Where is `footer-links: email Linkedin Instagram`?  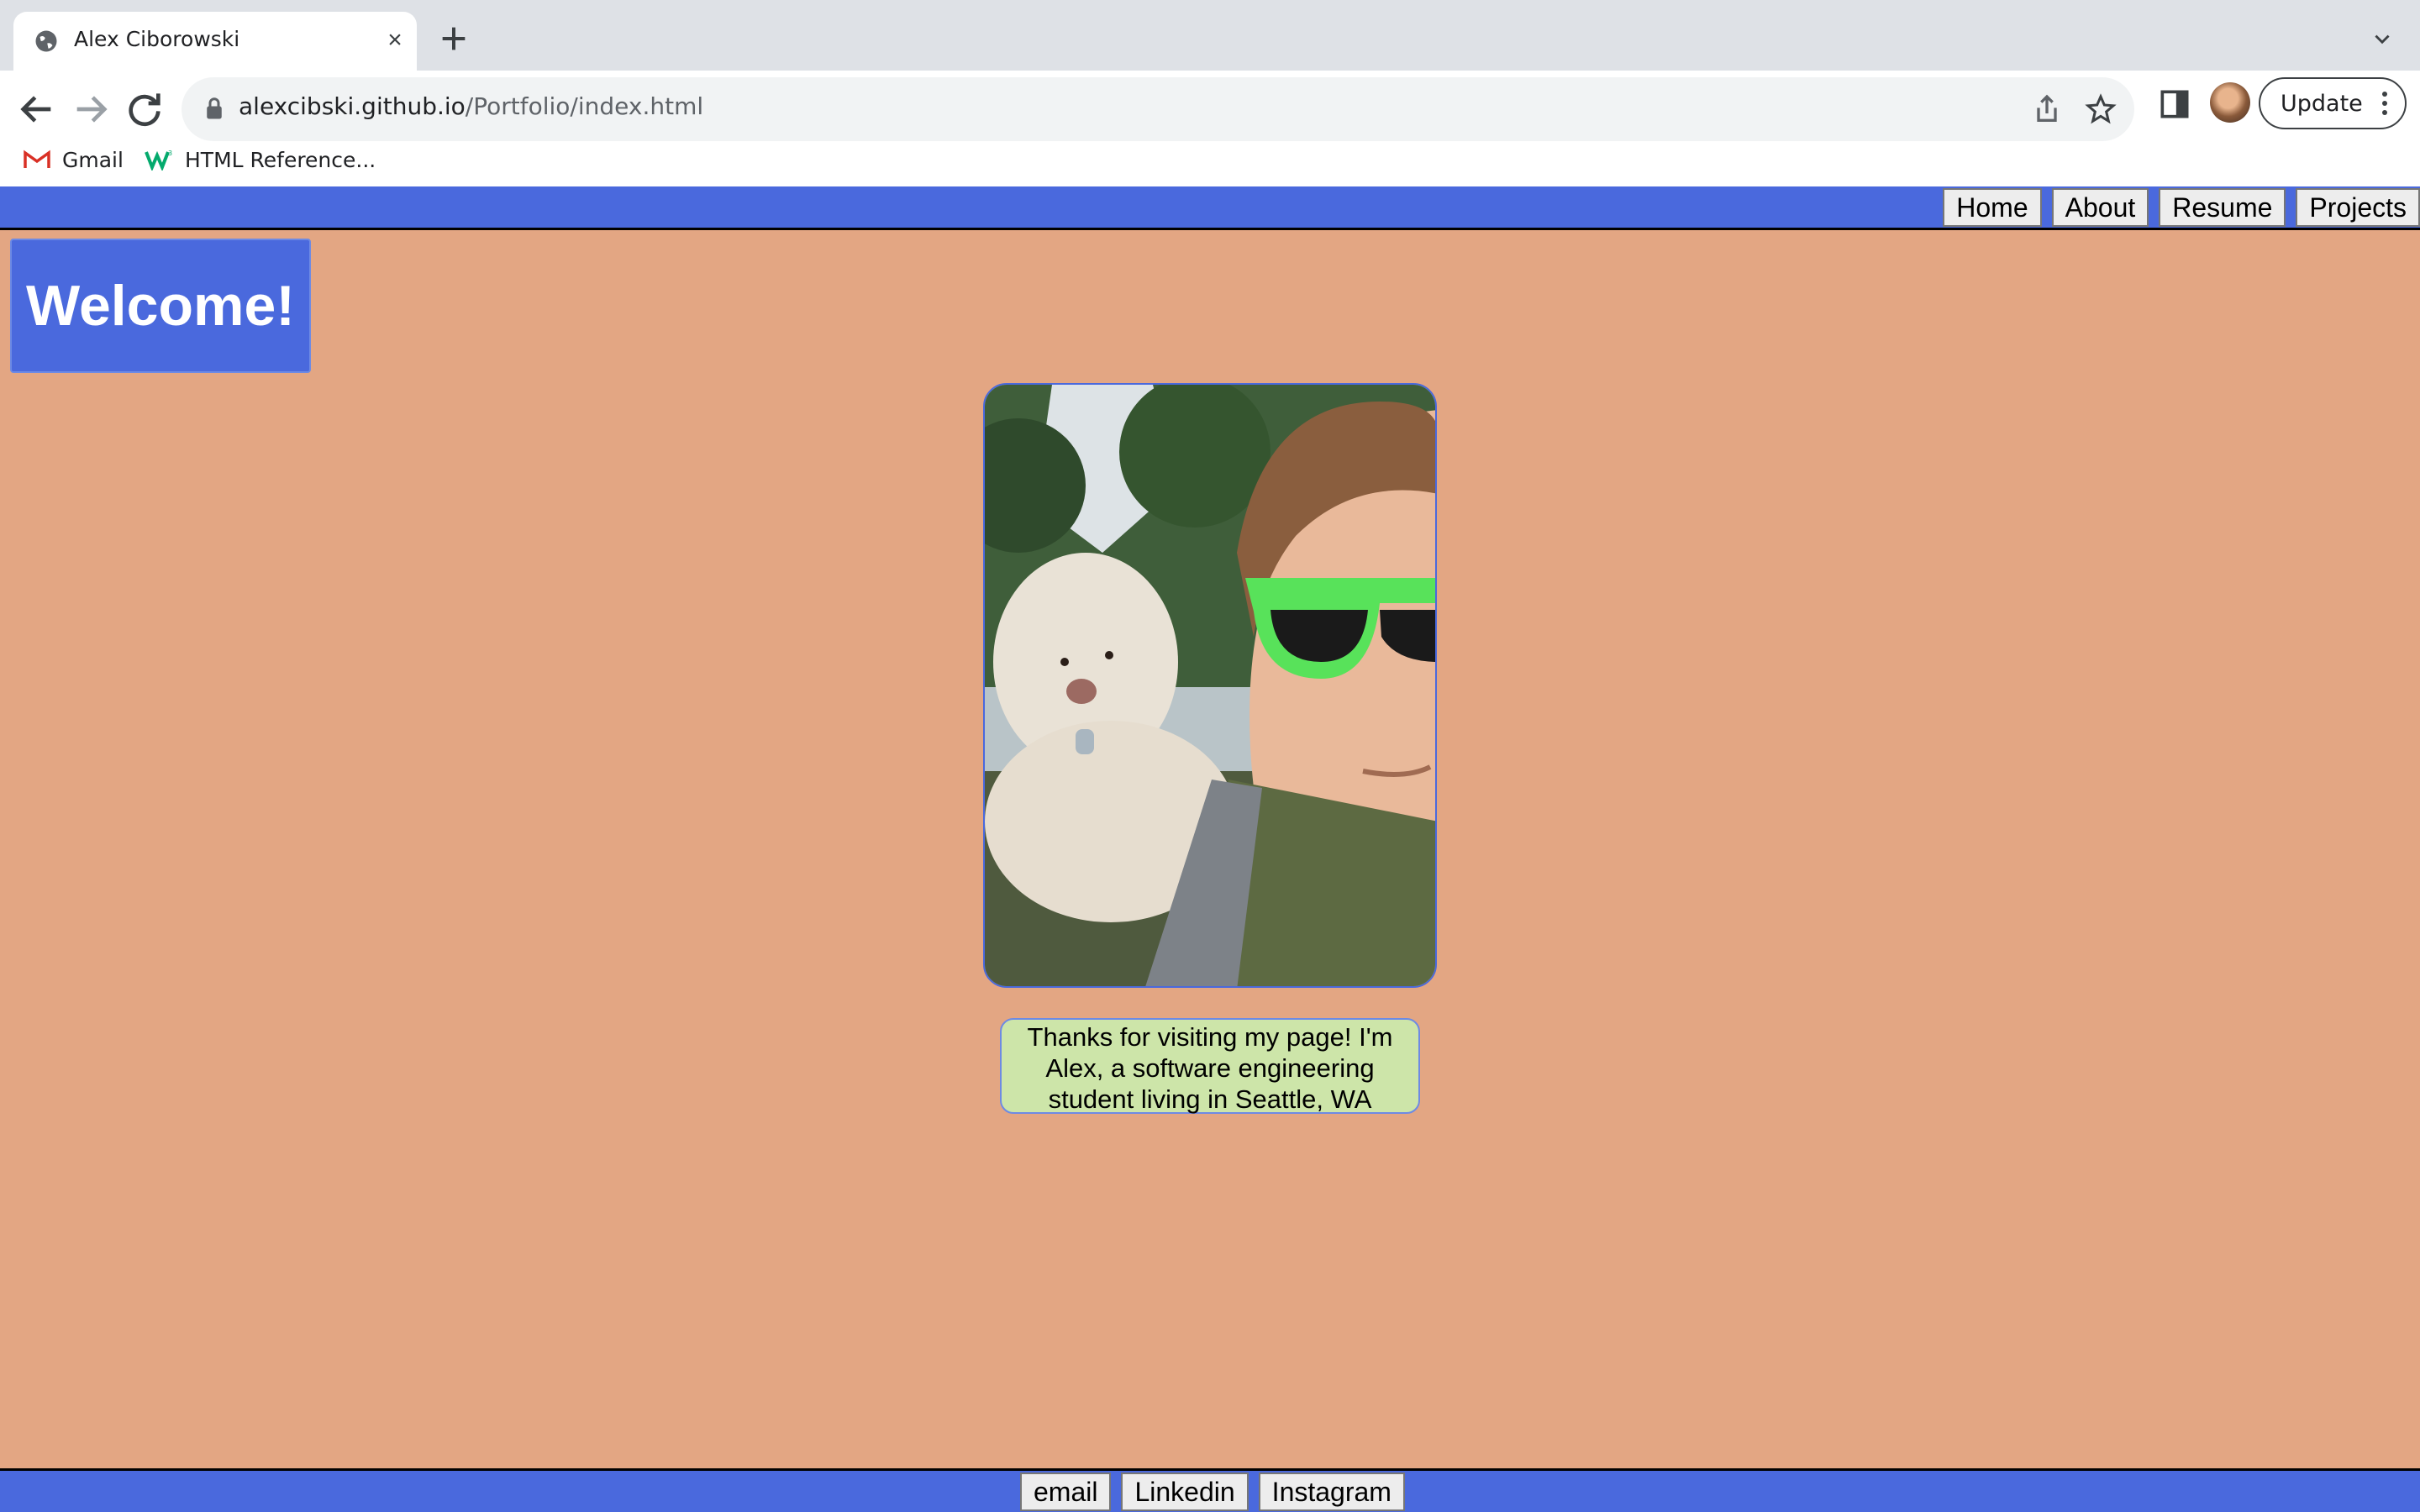 footer-links: email Linkedin Instagram is located at coordinates (1212, 1492).